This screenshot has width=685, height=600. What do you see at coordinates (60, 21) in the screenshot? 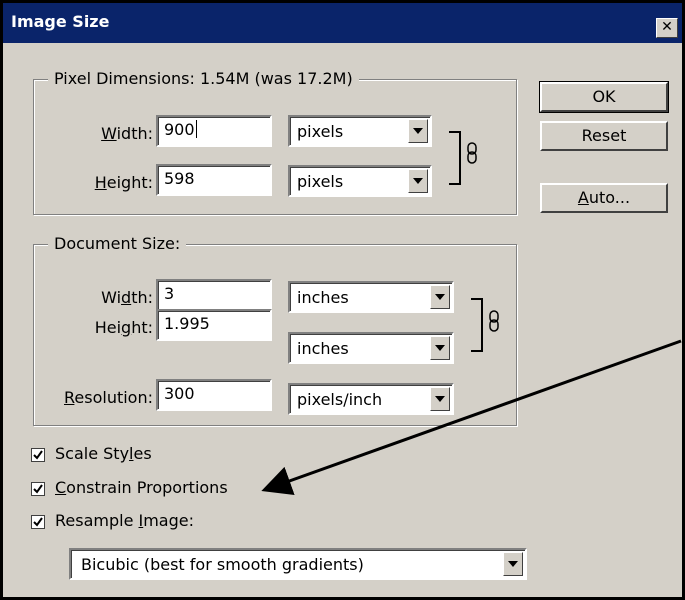
I see `dialog-title: Image Size` at bounding box center [60, 21].